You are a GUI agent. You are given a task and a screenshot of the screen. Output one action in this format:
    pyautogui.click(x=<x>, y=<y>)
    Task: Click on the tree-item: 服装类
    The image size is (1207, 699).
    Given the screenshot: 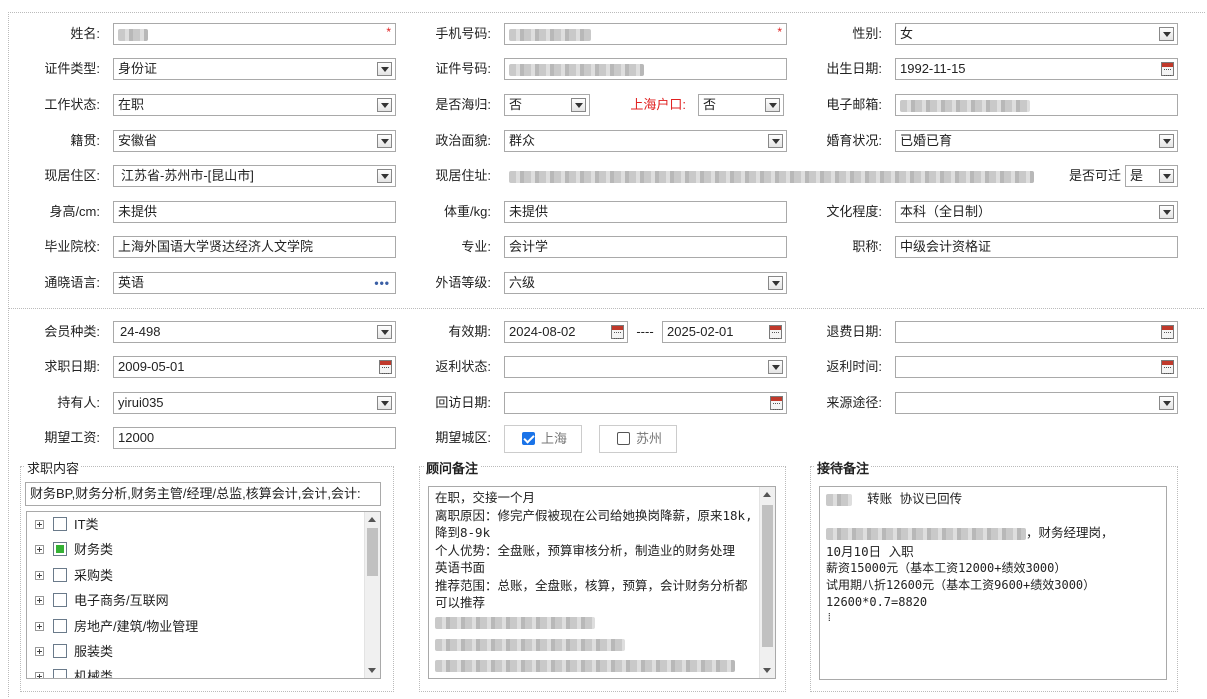 What is the action you would take?
    pyautogui.click(x=203, y=651)
    